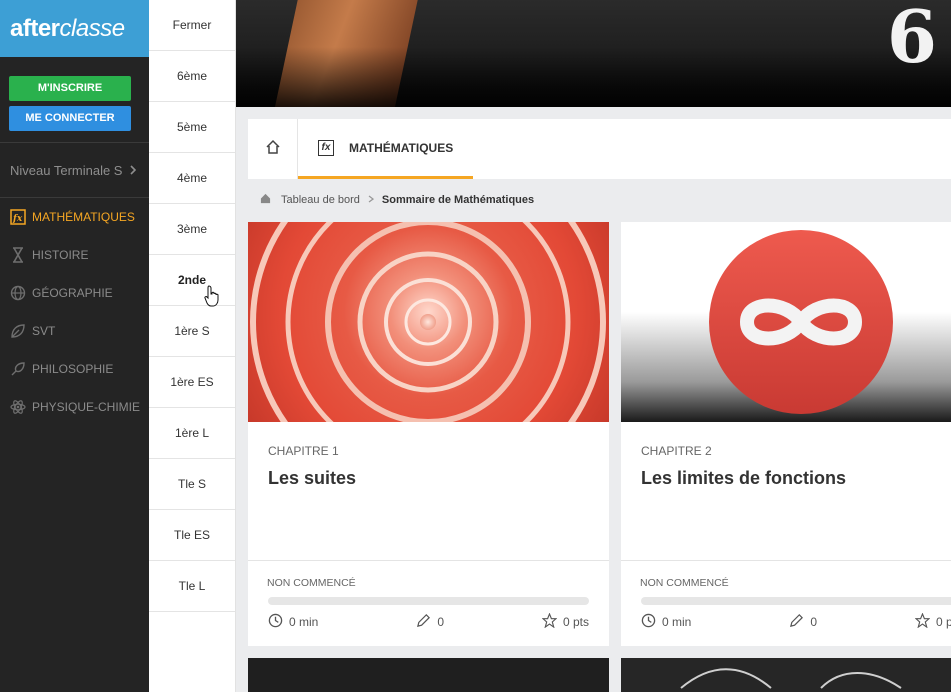  Describe the element at coordinates (192, 25) in the screenshot. I see `level-close: Fermer` at that location.